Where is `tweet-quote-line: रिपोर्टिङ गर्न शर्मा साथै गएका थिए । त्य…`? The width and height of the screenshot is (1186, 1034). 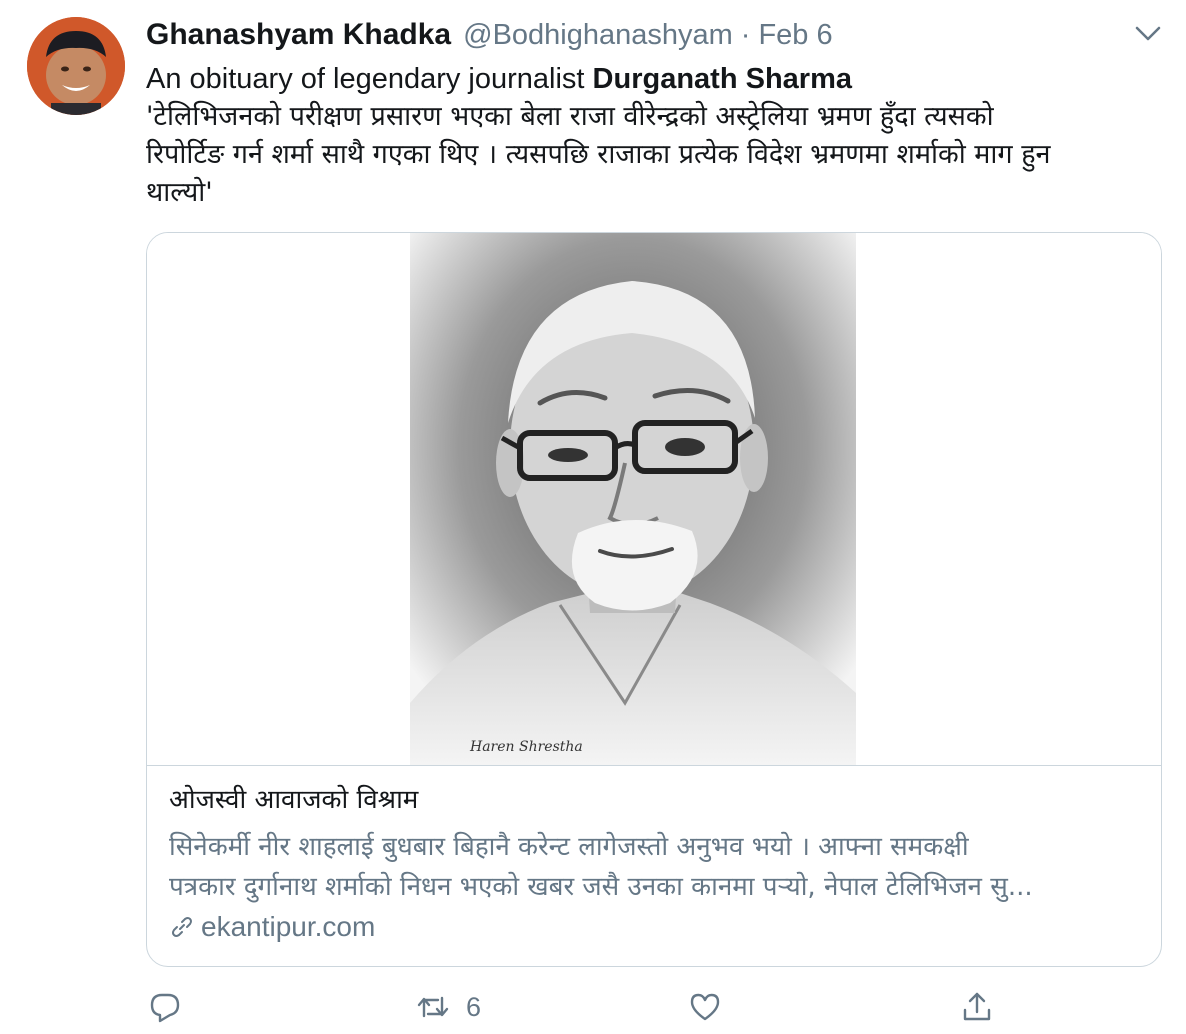
tweet-quote-line: रिपोर्टिङ गर्न शर्मा साथै गएका थिए । त्य… is located at coordinates (598, 154).